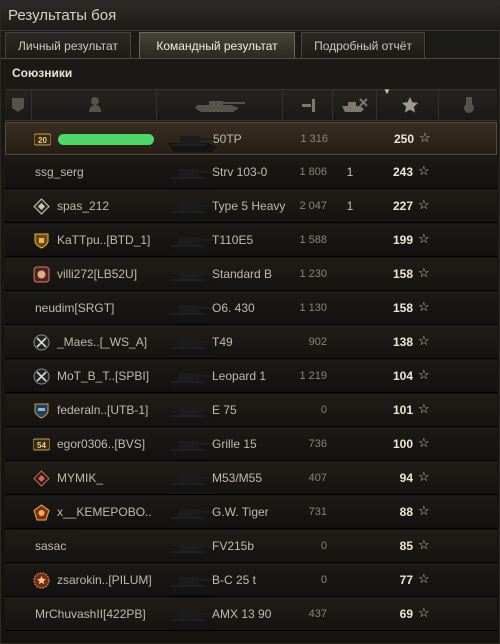 This screenshot has height=644, width=500. What do you see at coordinates (83, 206) in the screenshot?
I see `player-name: spas_212` at bounding box center [83, 206].